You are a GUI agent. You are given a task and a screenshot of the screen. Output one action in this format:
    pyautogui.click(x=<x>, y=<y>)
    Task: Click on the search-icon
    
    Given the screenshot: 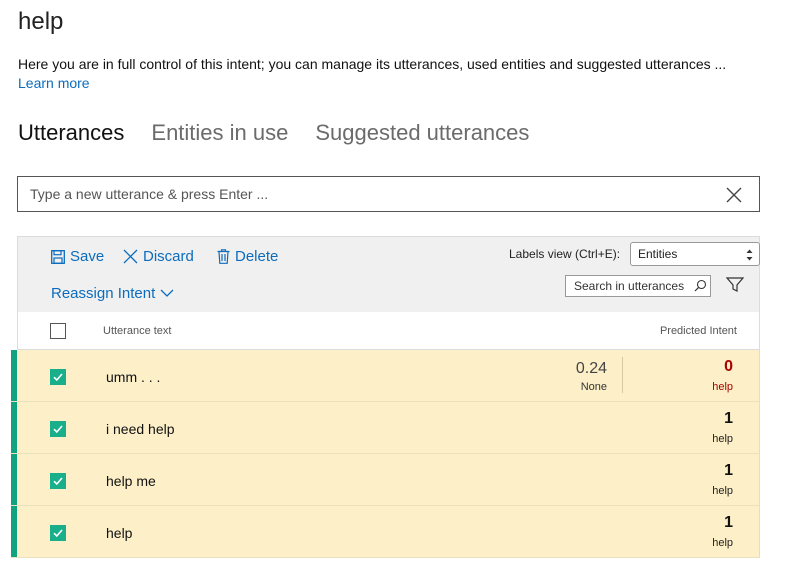 What is the action you would take?
    pyautogui.click(x=700, y=288)
    